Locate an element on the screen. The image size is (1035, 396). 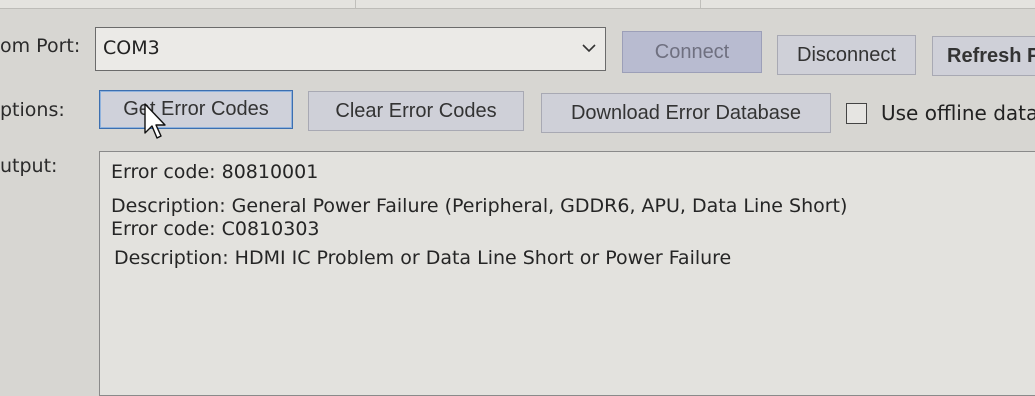
output-line: Error code: C0810303 is located at coordinates (215, 229).